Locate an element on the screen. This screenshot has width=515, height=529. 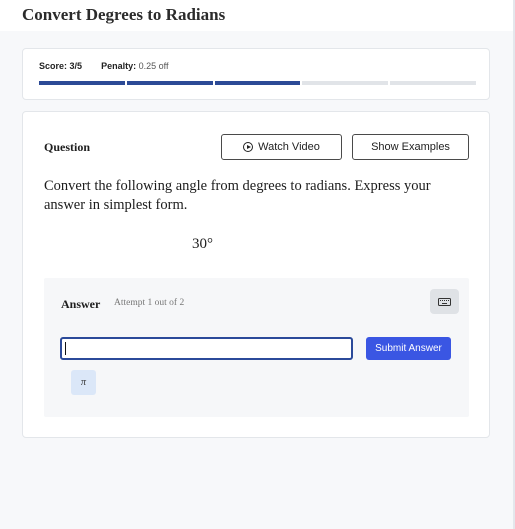
question-label: Question is located at coordinates (67, 147).